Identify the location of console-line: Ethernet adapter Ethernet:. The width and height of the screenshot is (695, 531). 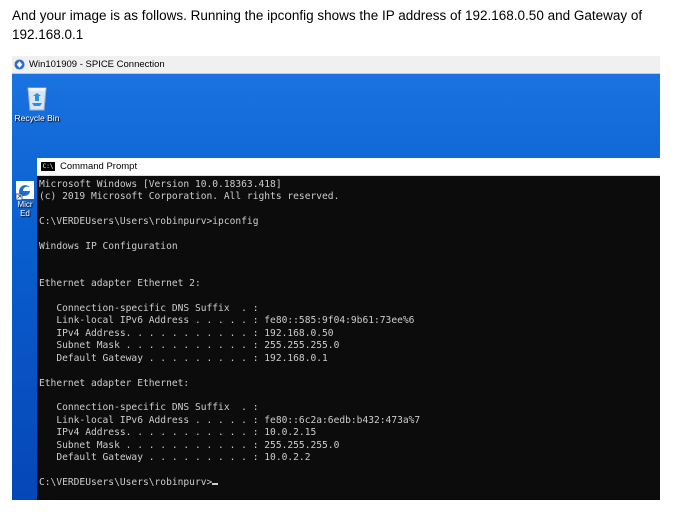
(114, 383).